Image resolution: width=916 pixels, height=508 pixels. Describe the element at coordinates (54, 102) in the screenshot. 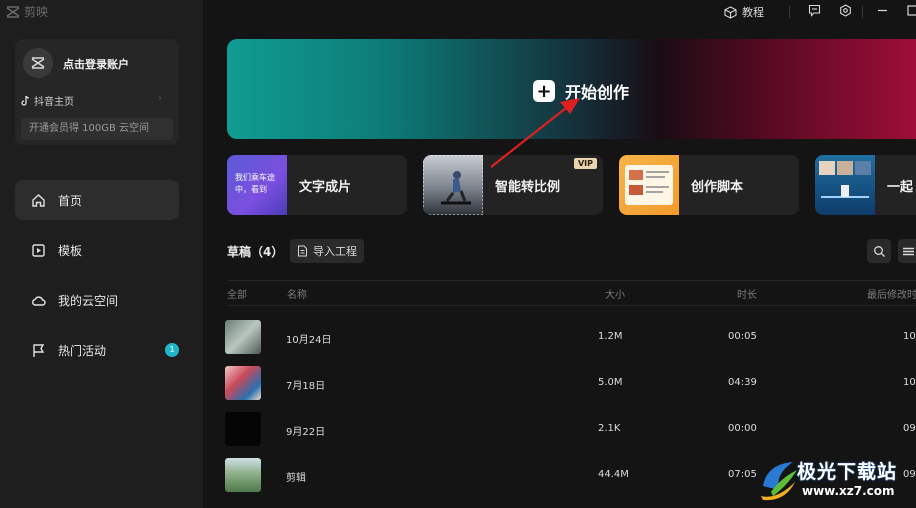

I see `douyin-label: 抖音主页` at that location.